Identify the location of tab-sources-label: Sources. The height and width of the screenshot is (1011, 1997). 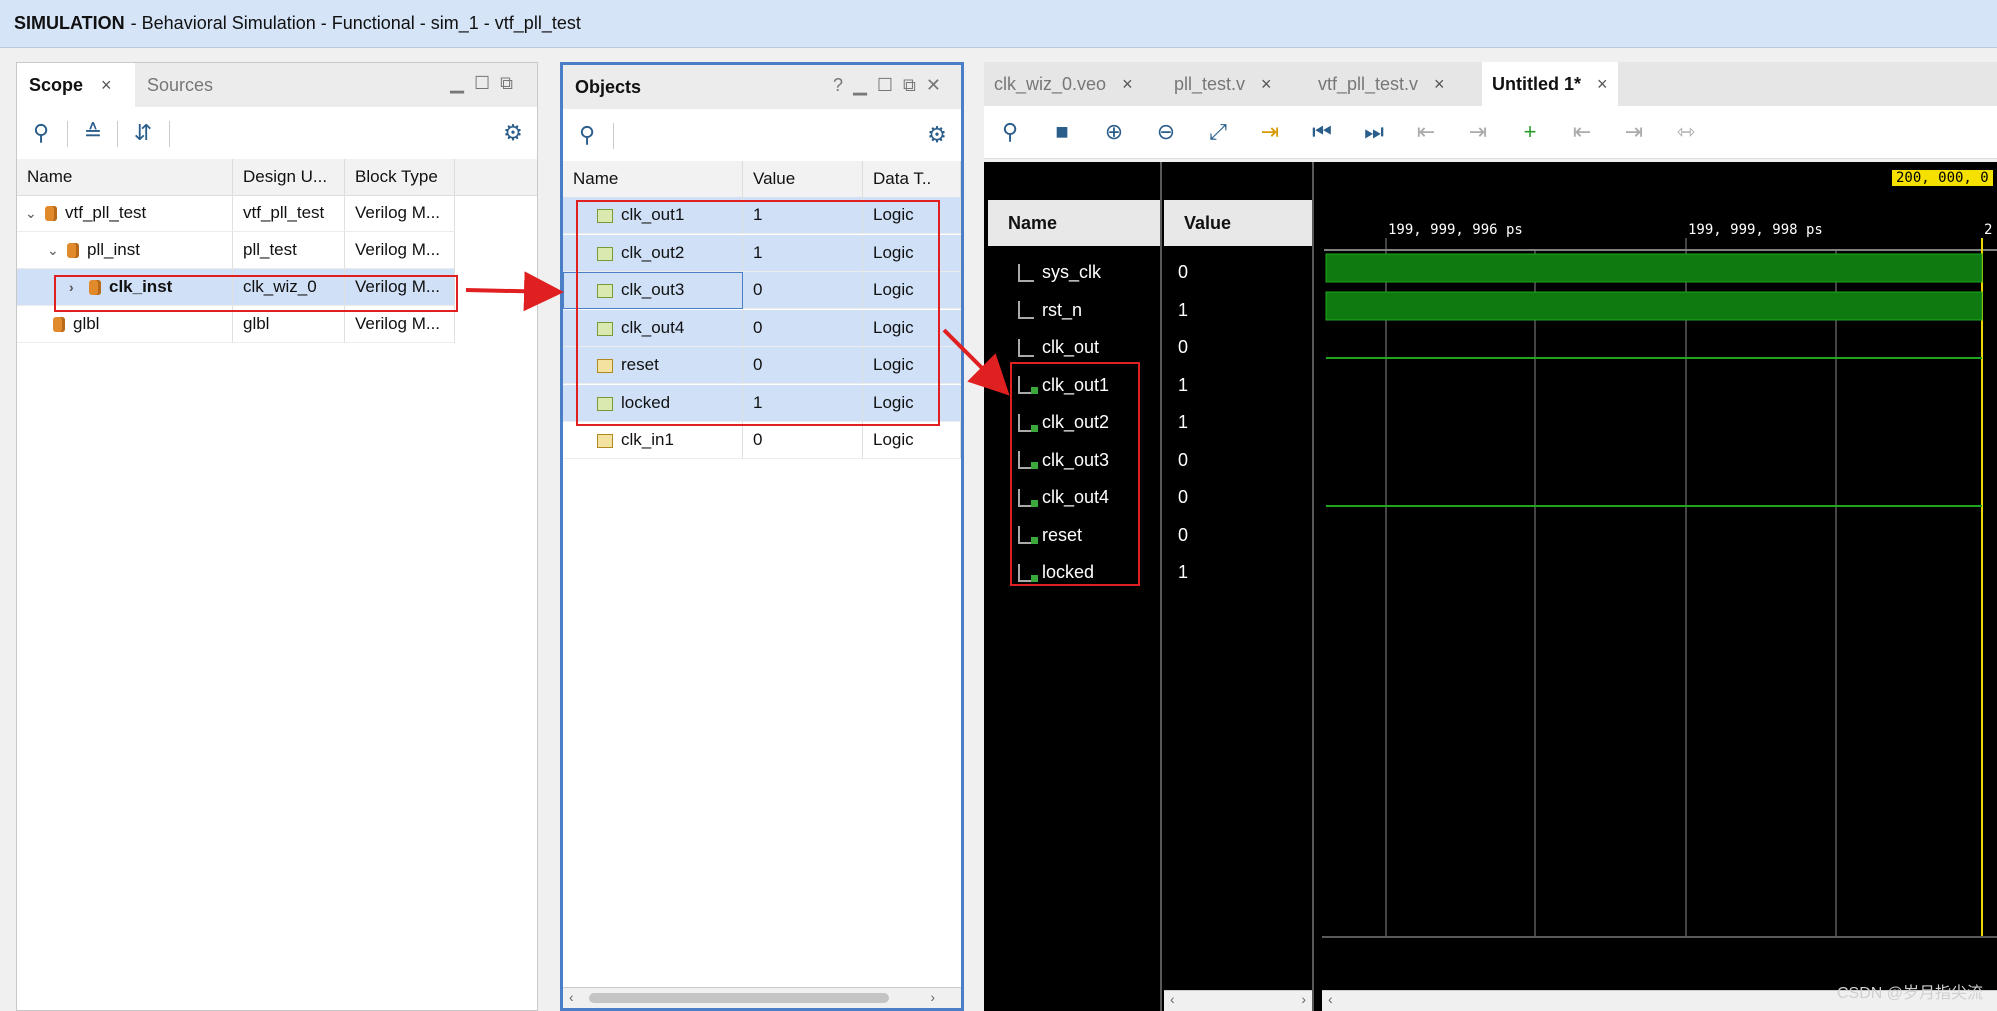
(180, 84).